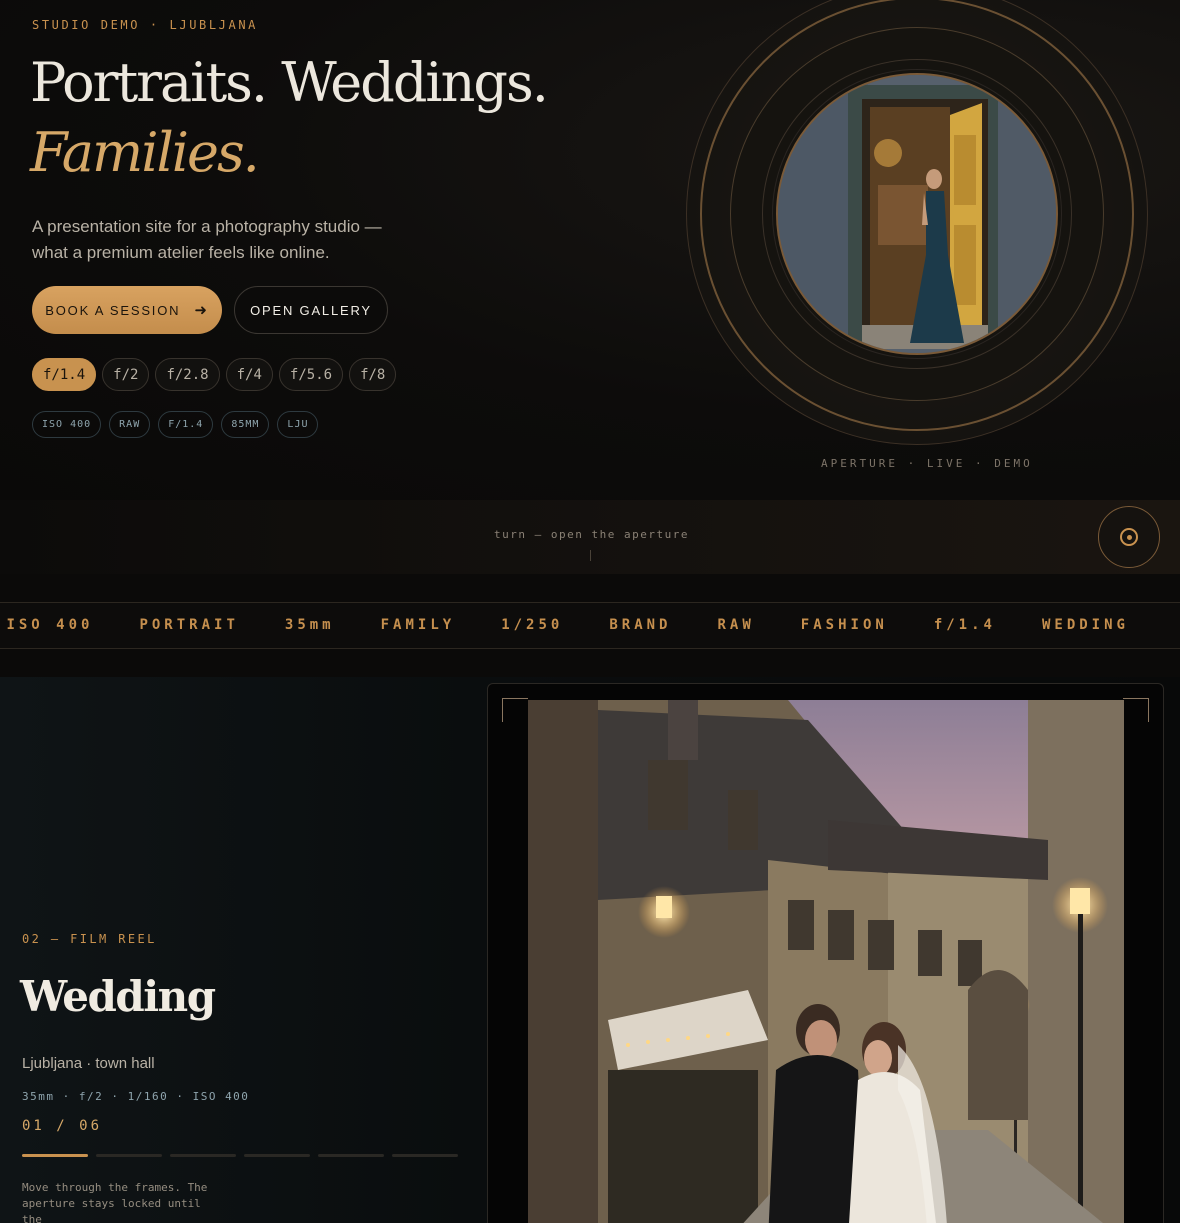 Image resolution: width=1180 pixels, height=1223 pixels. I want to click on lens-caption: APERTURE · LIVE · DEMO, so click(927, 463).